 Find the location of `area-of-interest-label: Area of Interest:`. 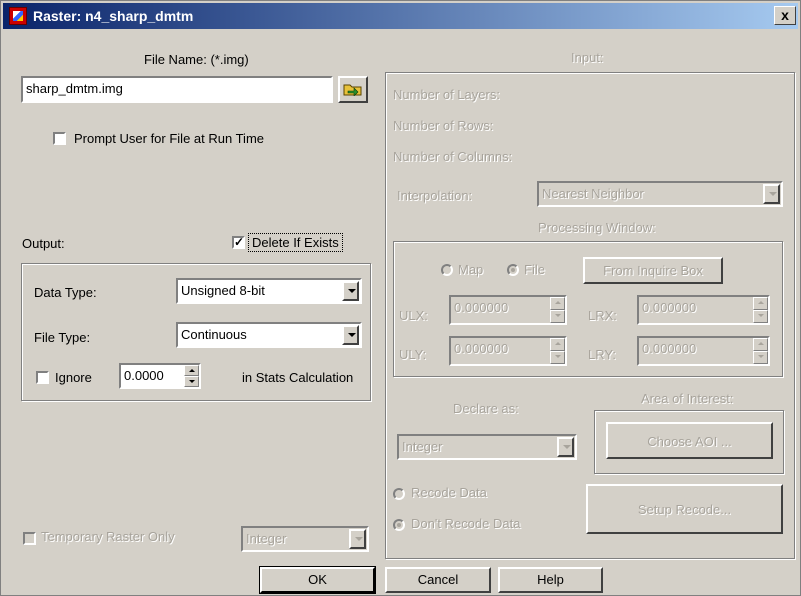

area-of-interest-label: Area of Interest: is located at coordinates (687, 398).